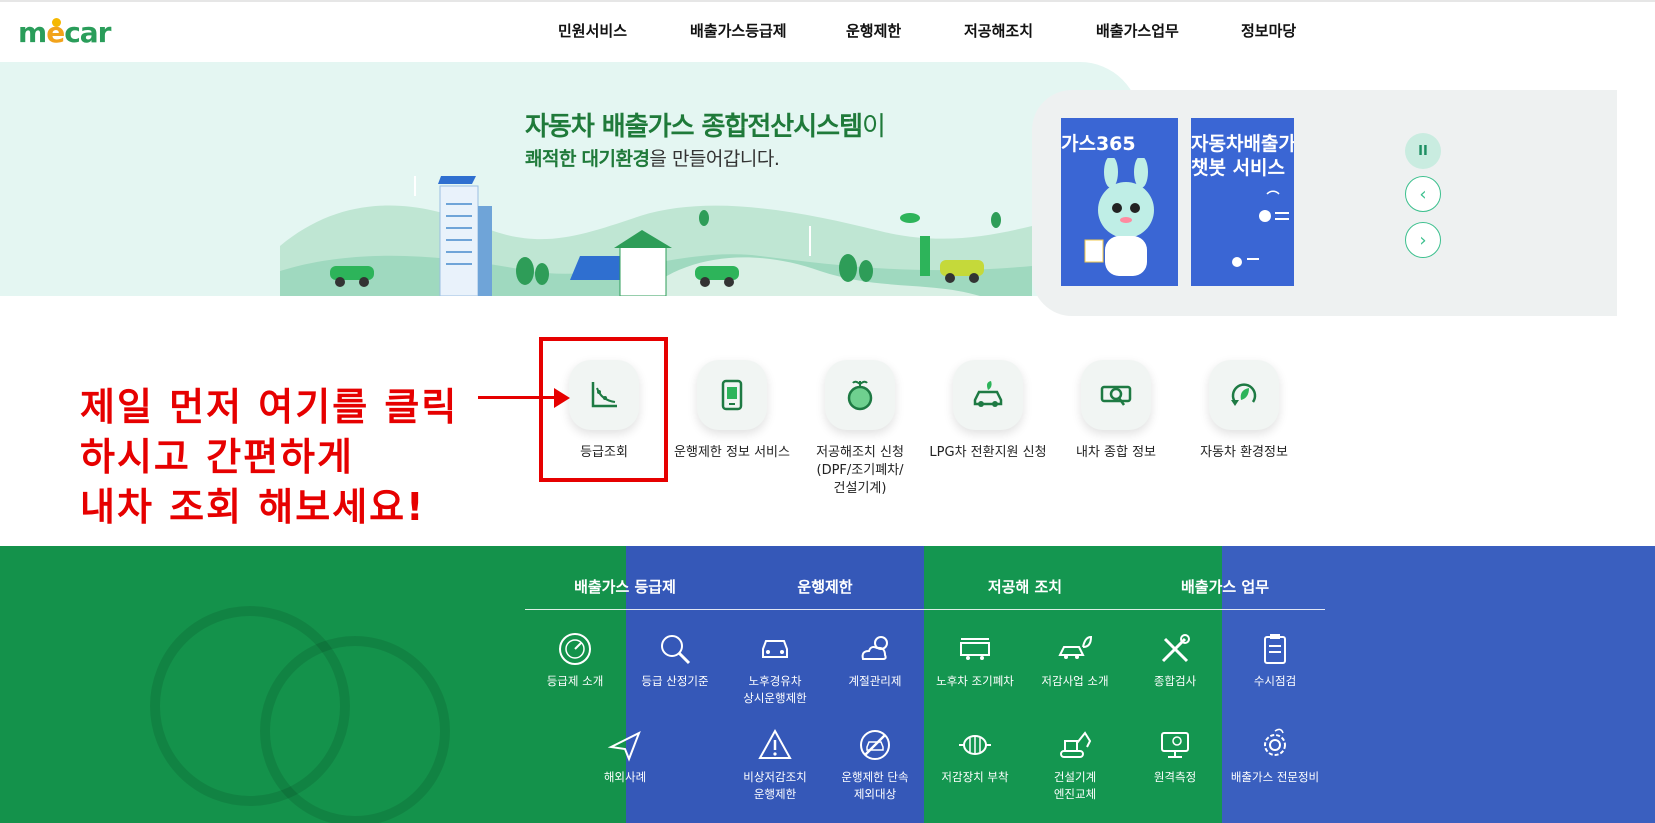  Describe the element at coordinates (625, 586) in the screenshot. I see `category-emission-grade: 배출가스 등급제` at that location.